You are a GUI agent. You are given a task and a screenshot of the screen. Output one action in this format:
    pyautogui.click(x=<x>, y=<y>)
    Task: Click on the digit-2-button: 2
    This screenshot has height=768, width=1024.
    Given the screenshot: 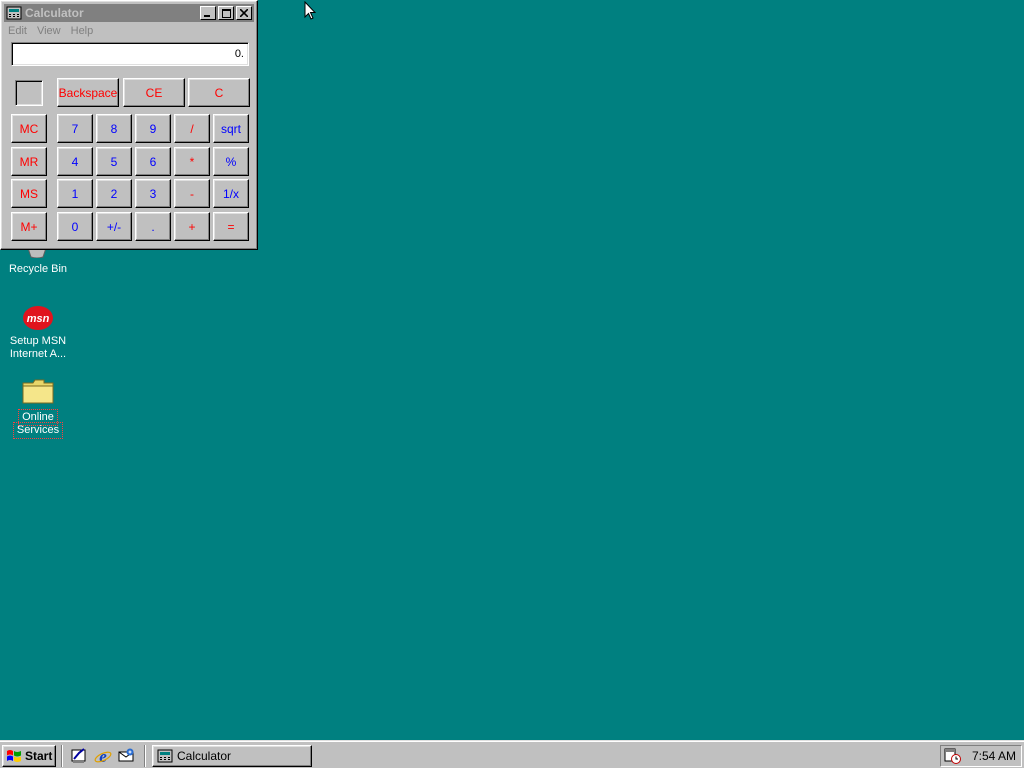 What is the action you would take?
    pyautogui.click(x=114, y=193)
    